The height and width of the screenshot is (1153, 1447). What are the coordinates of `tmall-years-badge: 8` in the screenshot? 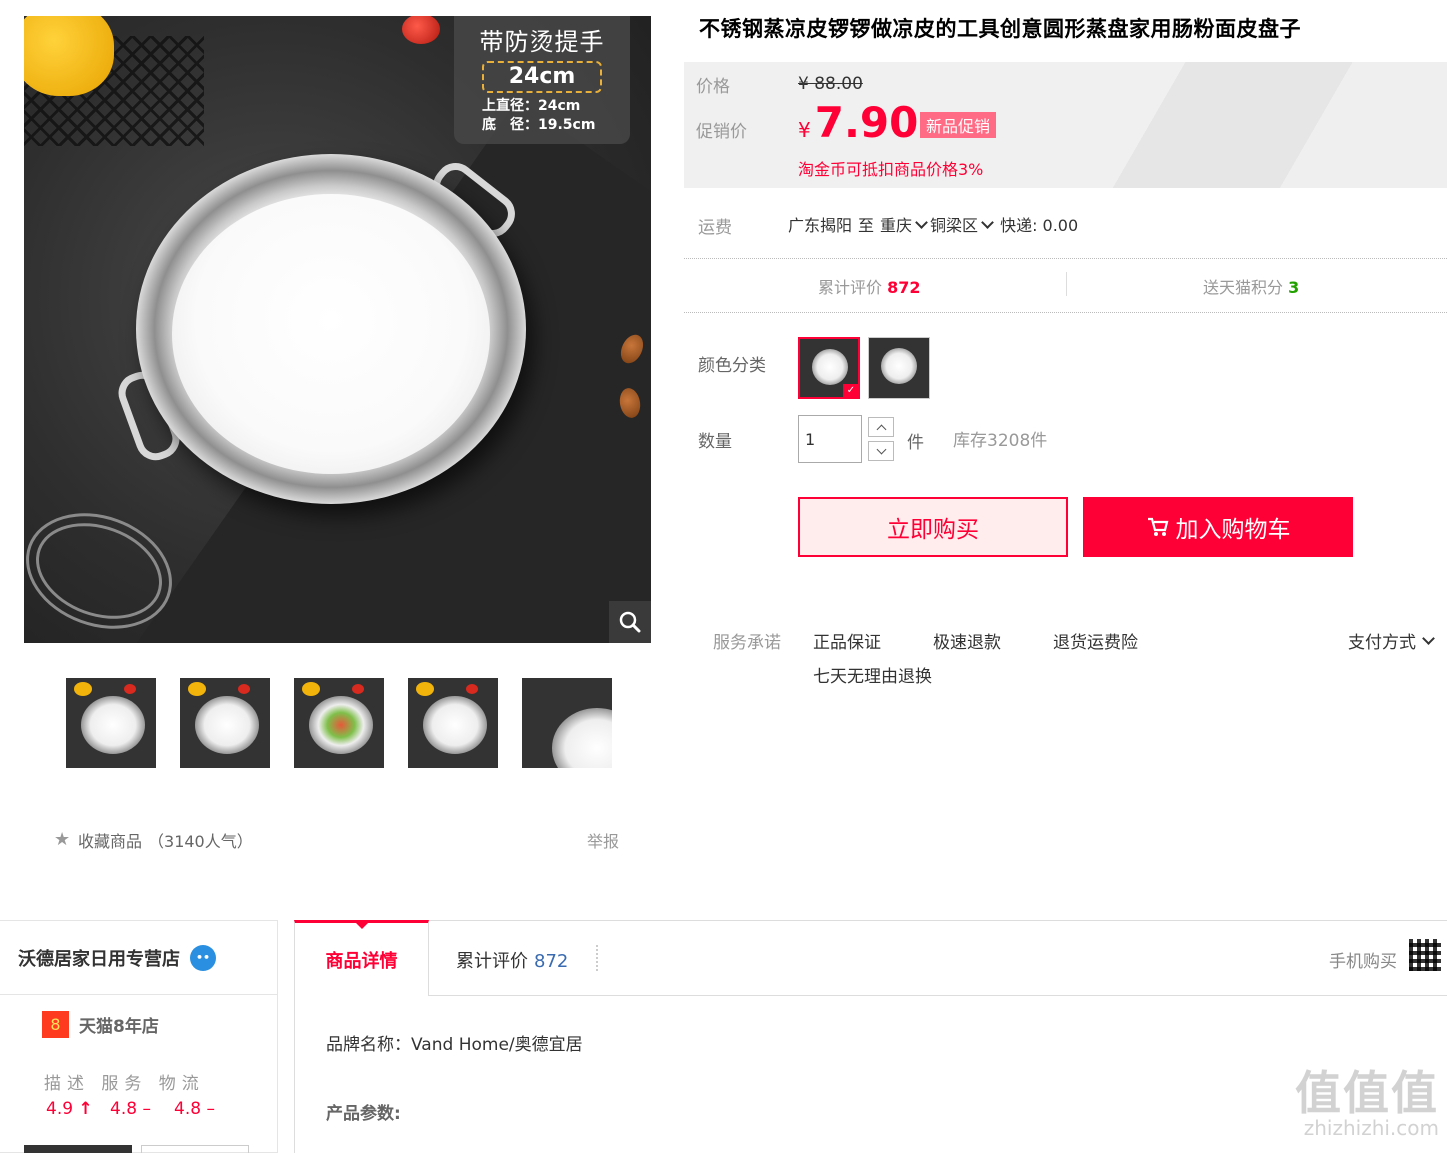 It's located at (55, 1024).